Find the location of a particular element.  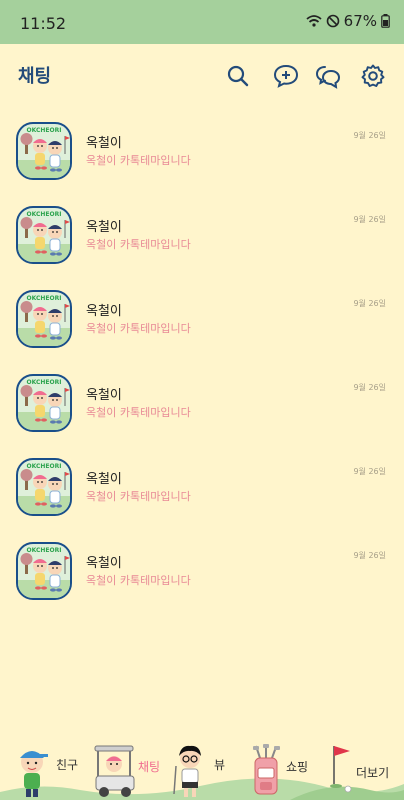

friends-character-icon is located at coordinates (34, 774).